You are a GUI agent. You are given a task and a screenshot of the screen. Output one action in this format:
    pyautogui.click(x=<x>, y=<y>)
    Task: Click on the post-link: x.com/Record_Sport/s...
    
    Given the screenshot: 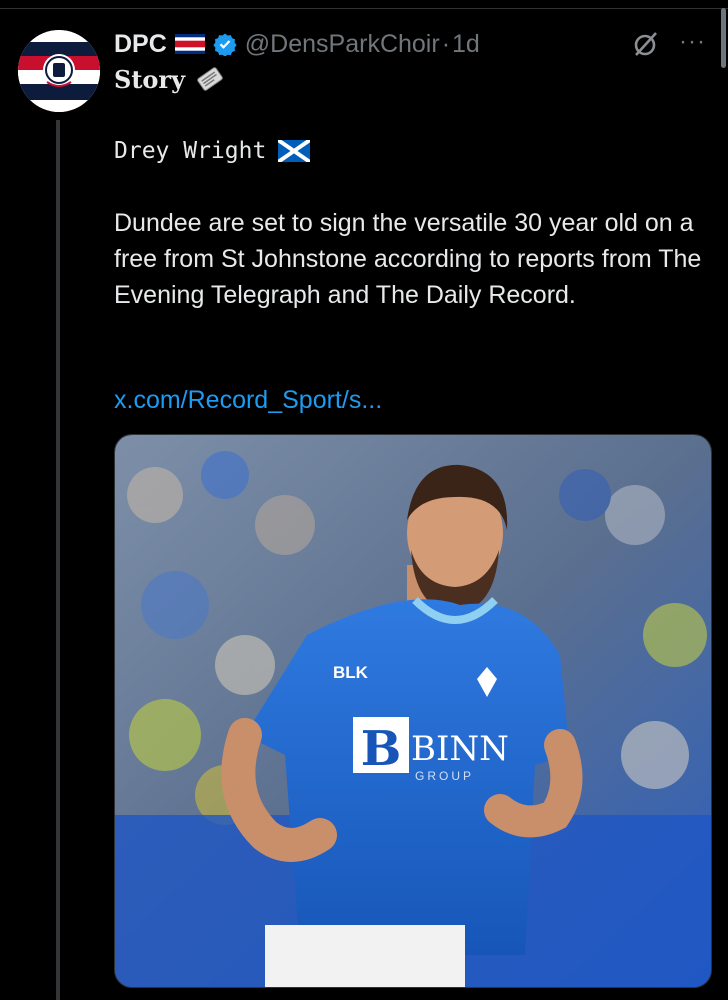 What is the action you would take?
    pyautogui.click(x=248, y=400)
    